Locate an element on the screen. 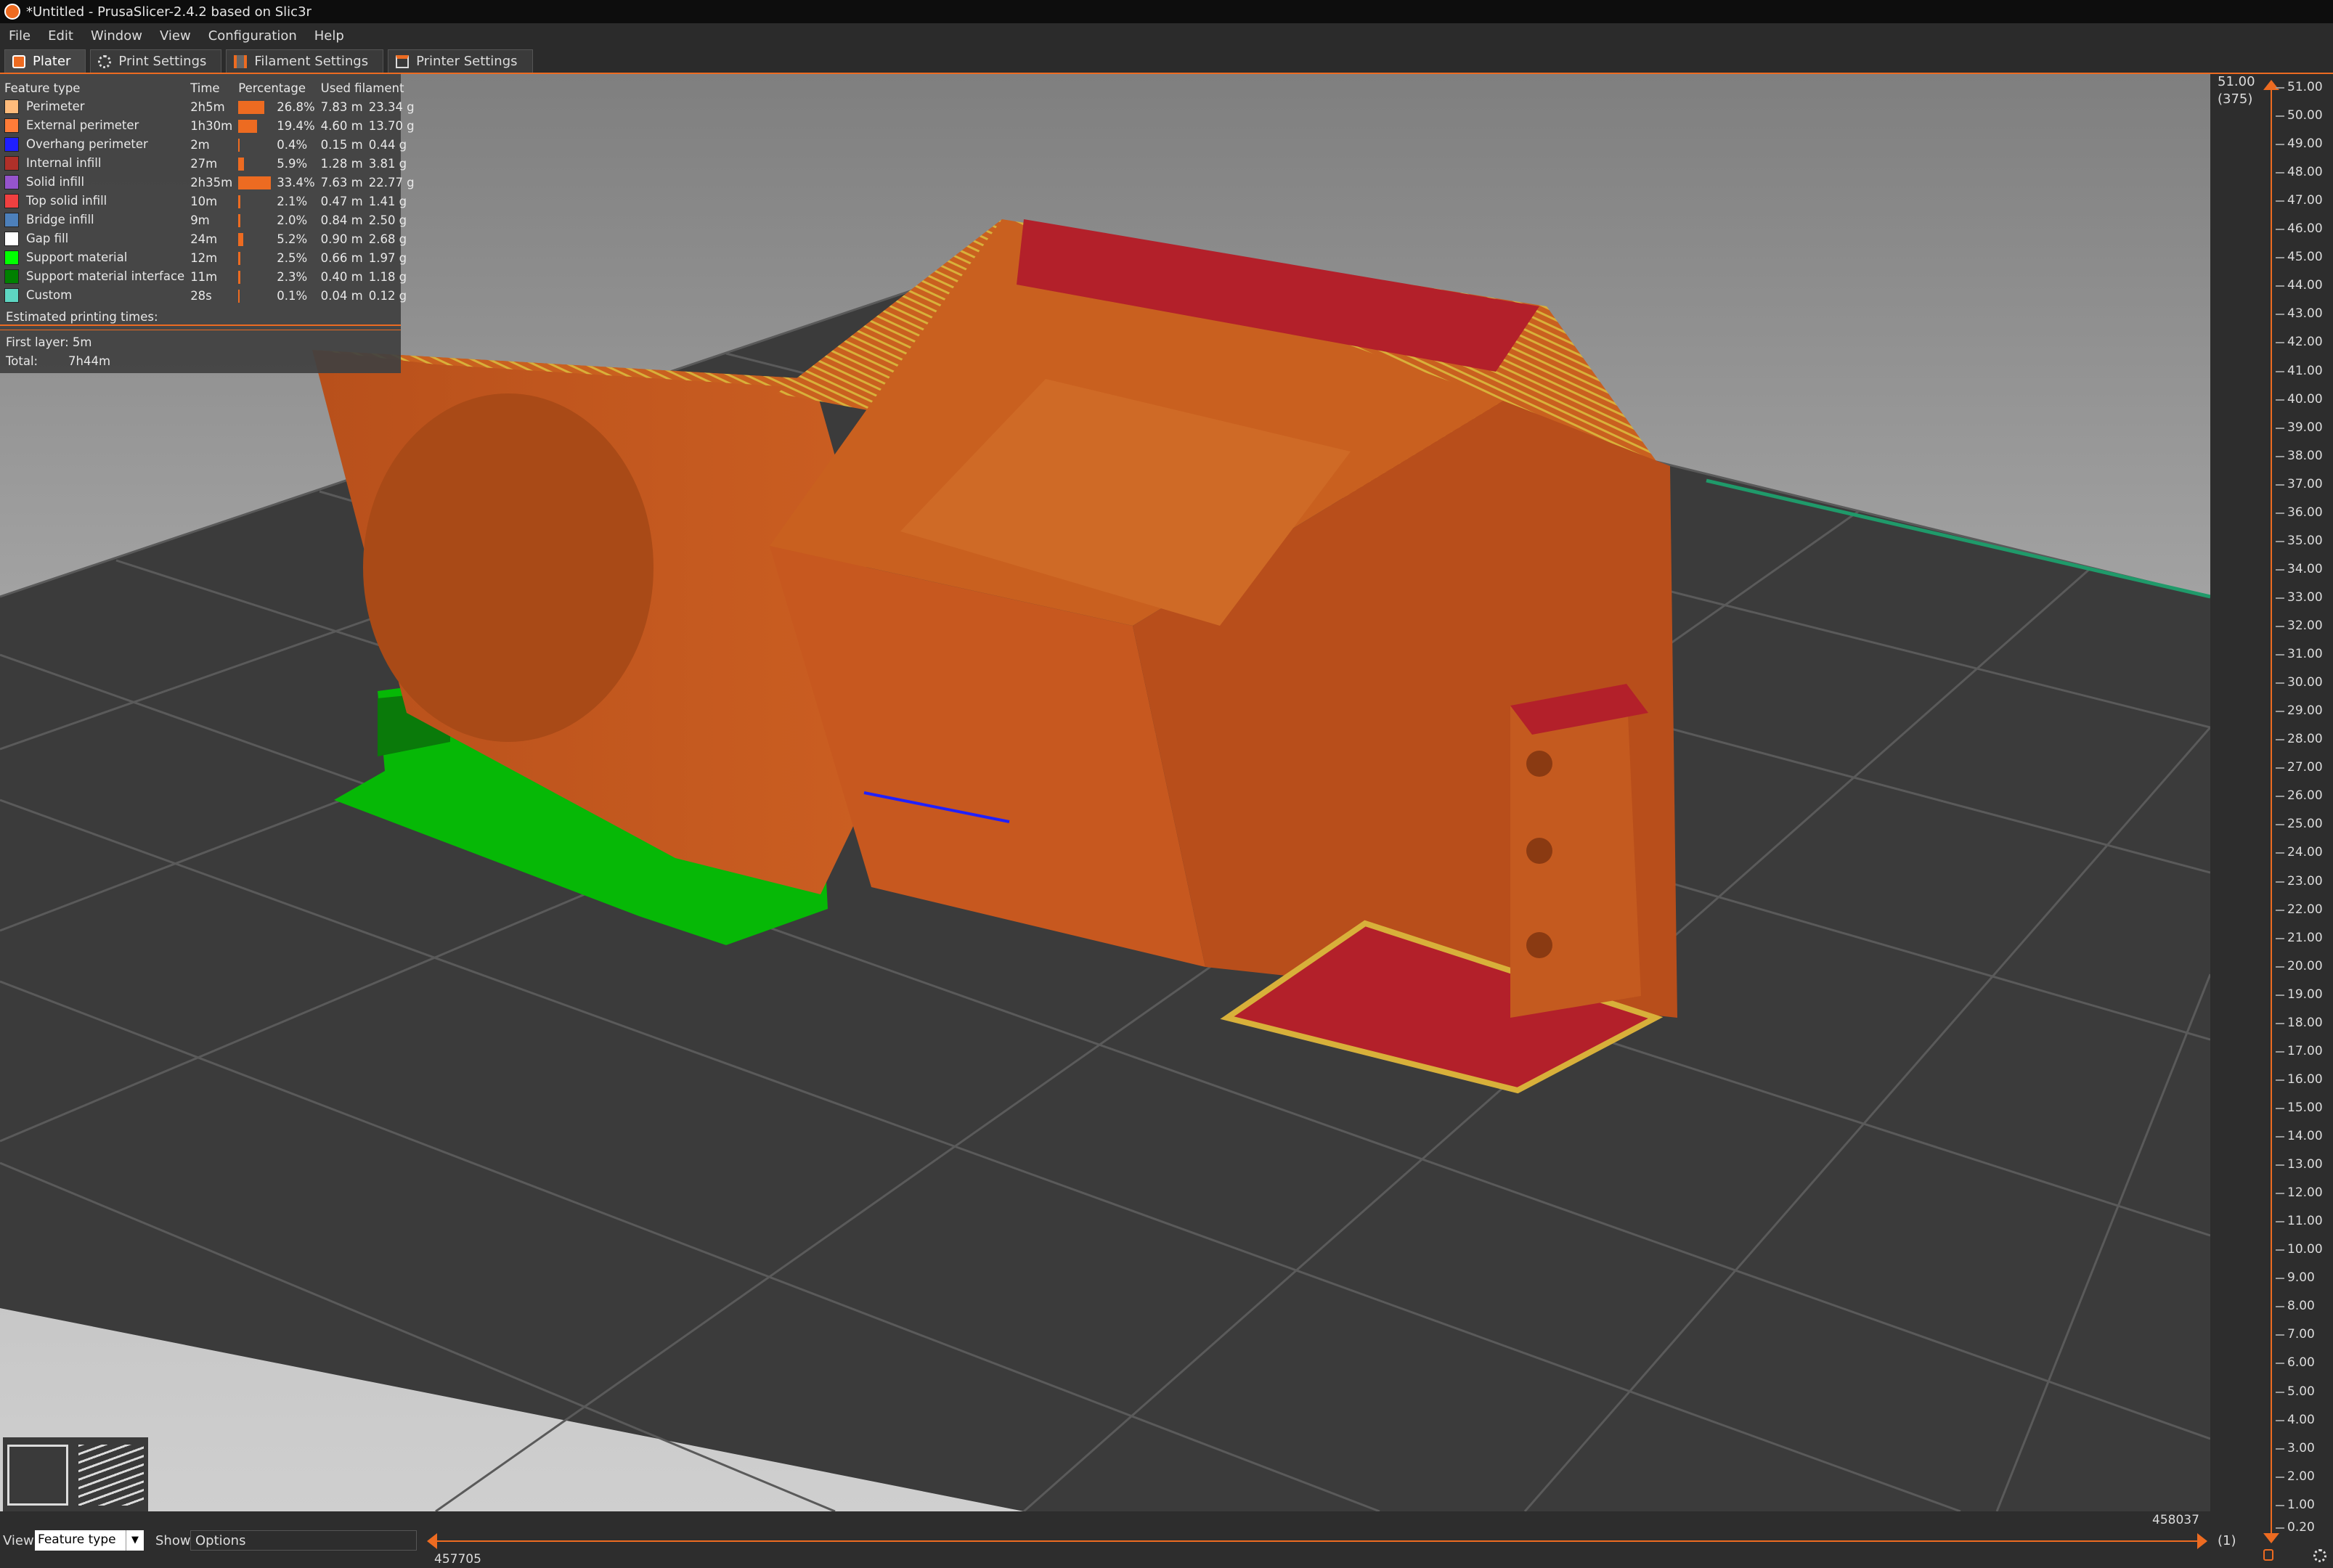 Image resolution: width=2333 pixels, height=1568 pixels. legend-length: 0.90 m is located at coordinates (341, 239).